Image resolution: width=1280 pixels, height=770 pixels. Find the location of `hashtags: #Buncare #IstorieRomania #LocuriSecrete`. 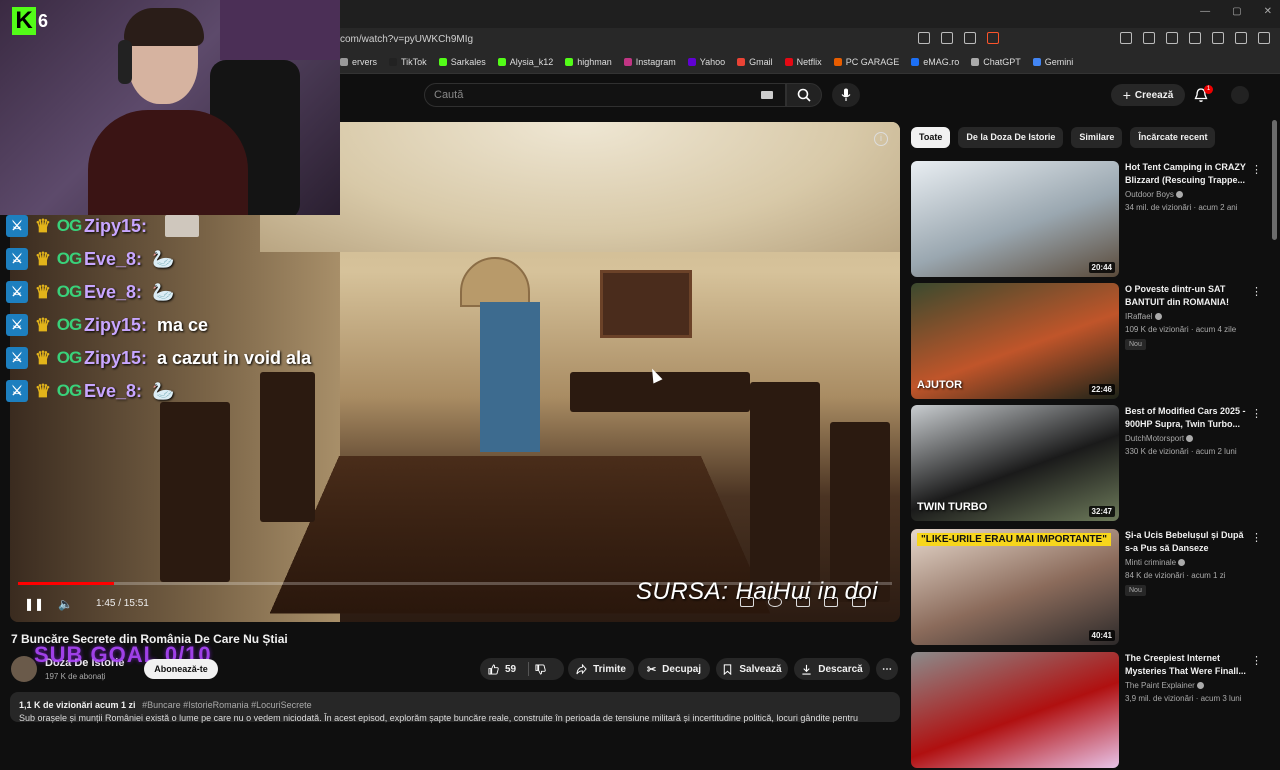

hashtags: #Buncare #IstorieRomania #LocuriSecrete is located at coordinates (227, 705).